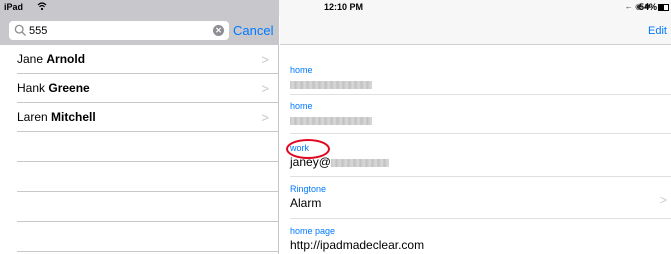 Image resolution: width=671 pixels, height=254 pixels. Describe the element at coordinates (657, 31) in the screenshot. I see `edit-button: Edit` at that location.